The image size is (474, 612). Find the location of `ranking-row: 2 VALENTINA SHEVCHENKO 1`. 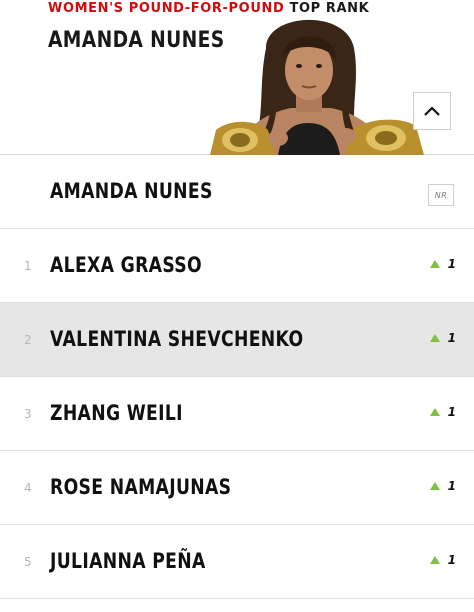

ranking-row: 2 VALENTINA SHEVCHENKO 1 is located at coordinates (237, 340).